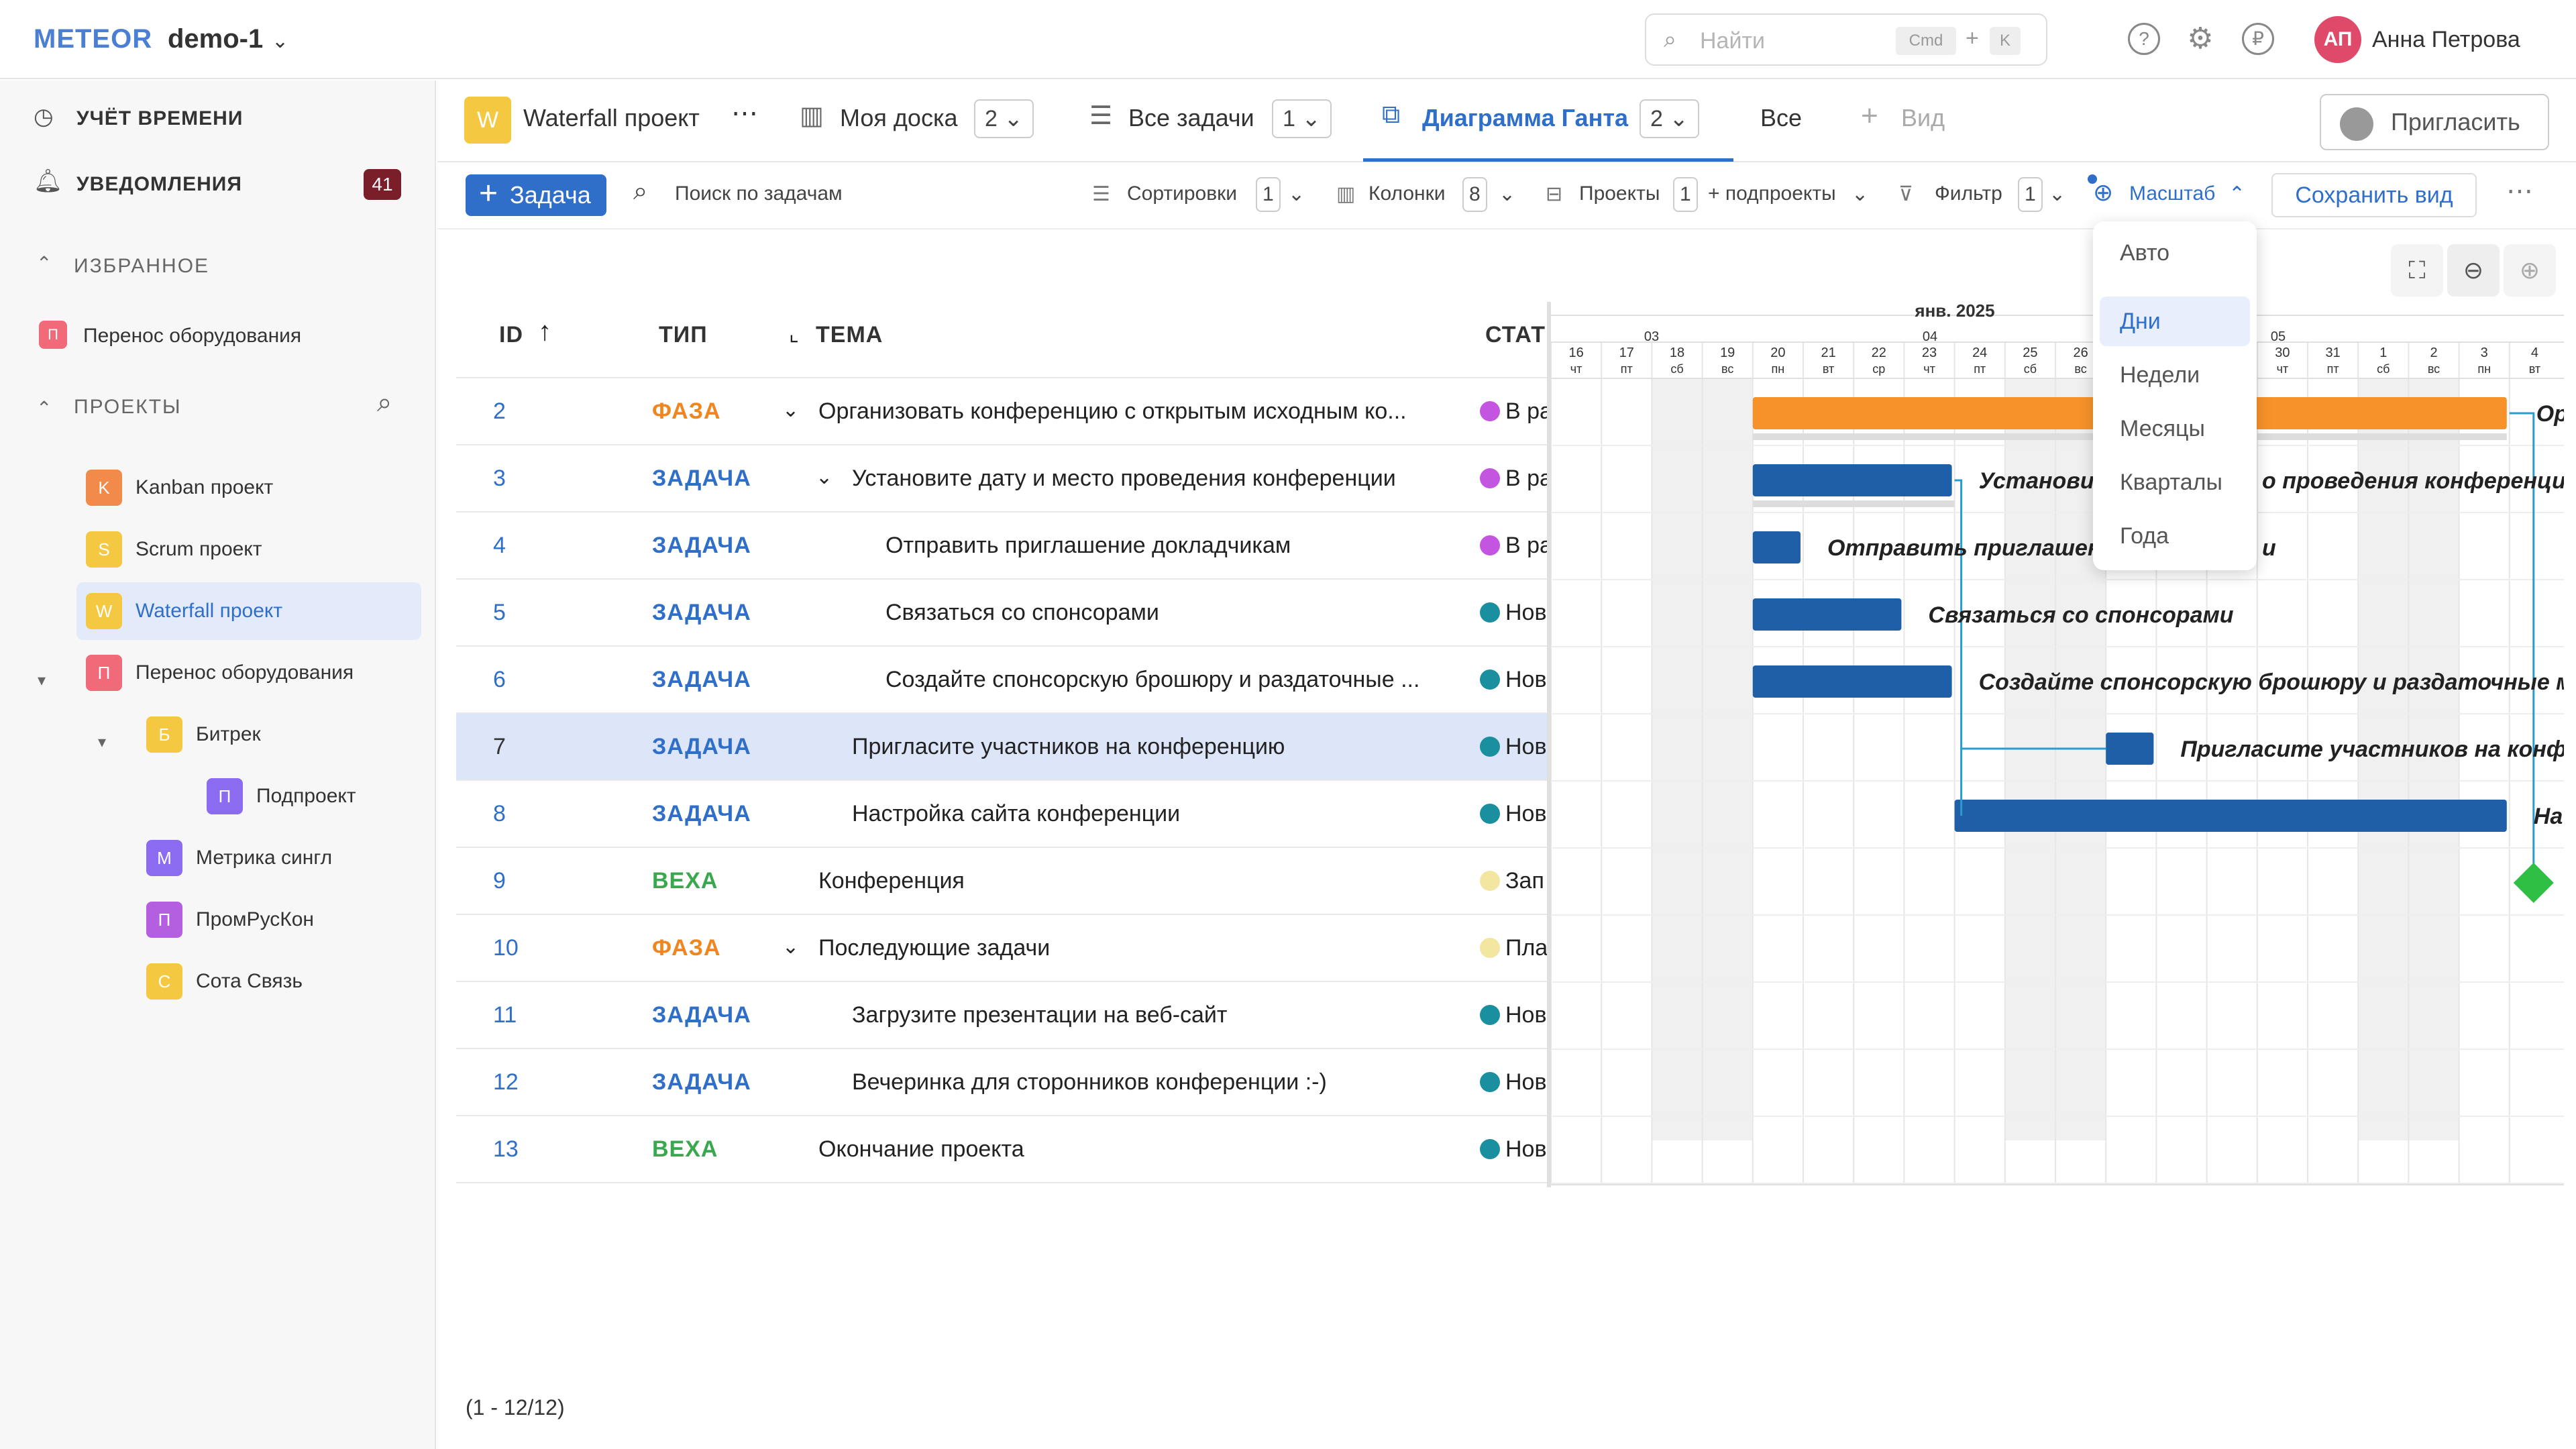 Image resolution: width=2576 pixels, height=1449 pixels. Describe the element at coordinates (1177, 613) in the screenshot. I see `task-topic: Связаться со спонсорами` at that location.